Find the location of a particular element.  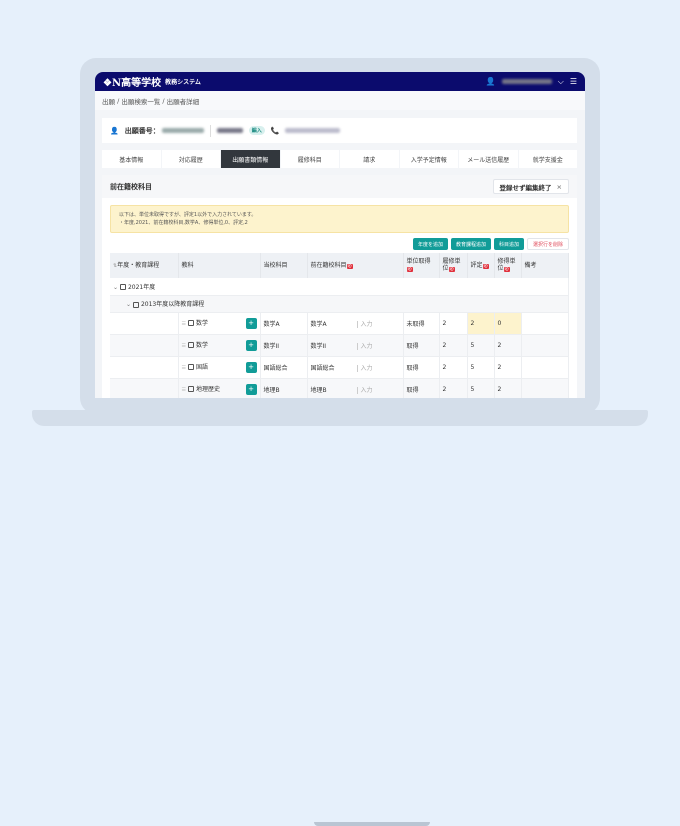

prev-subject: 地理B is located at coordinates (318, 390).